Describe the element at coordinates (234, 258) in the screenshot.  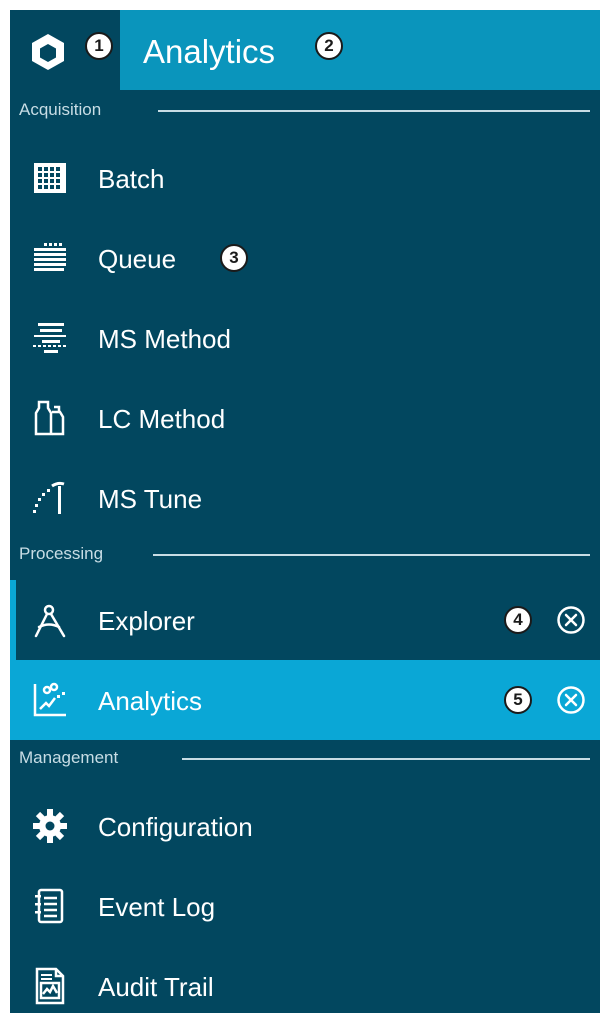
I see `callout-badge-3: 3` at that location.